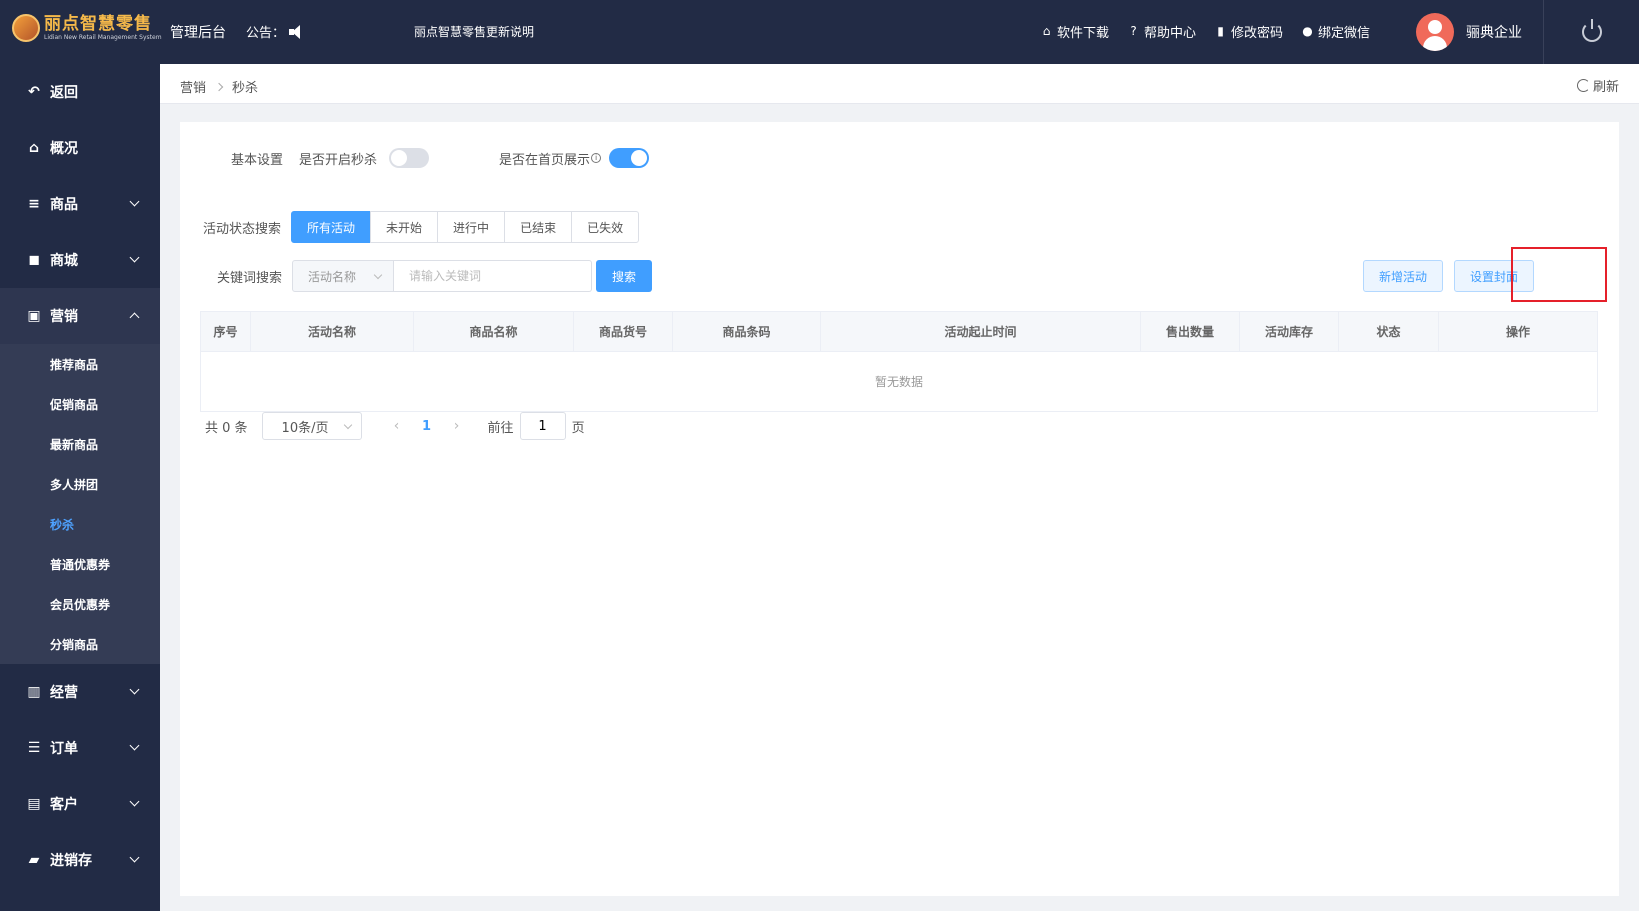  I want to click on home-display-label: 是否在首页展示, so click(545, 160).